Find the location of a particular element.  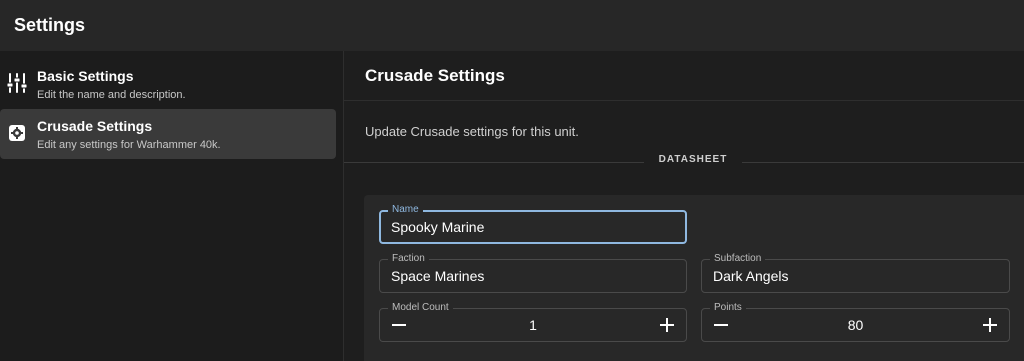

app-title: Settings is located at coordinates (50, 25).